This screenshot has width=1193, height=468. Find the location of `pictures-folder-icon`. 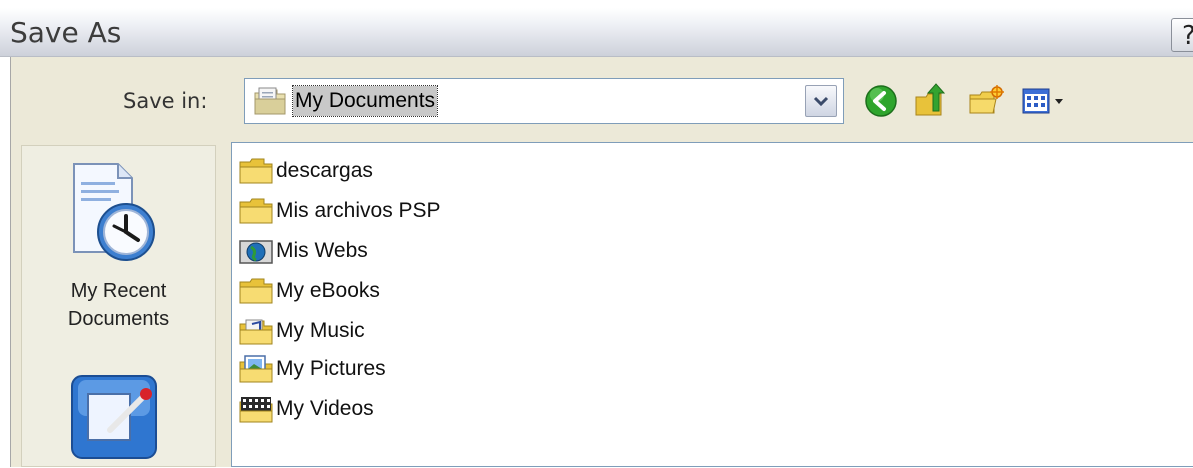

pictures-folder-icon is located at coordinates (256, 369).